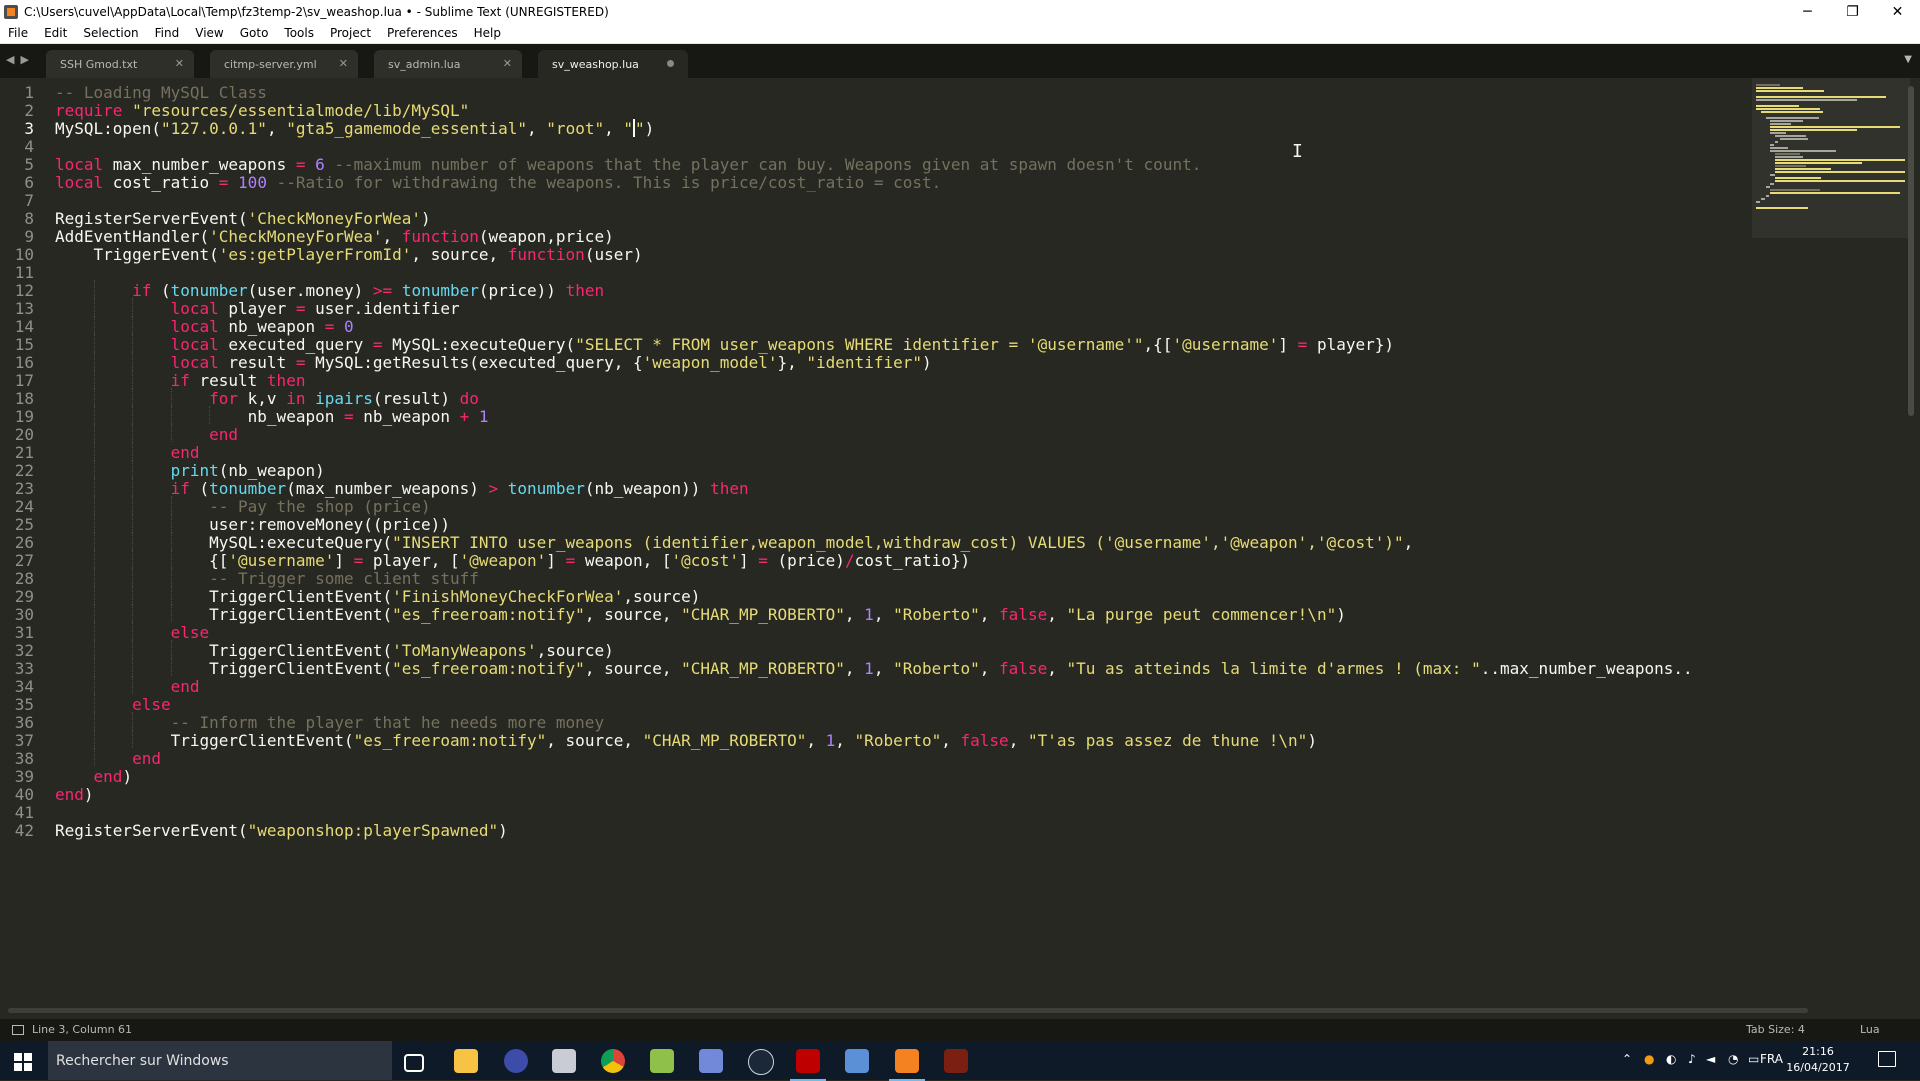 The height and width of the screenshot is (1081, 1920). I want to click on cursor-position: Line 3, Column 61, so click(82, 1029).